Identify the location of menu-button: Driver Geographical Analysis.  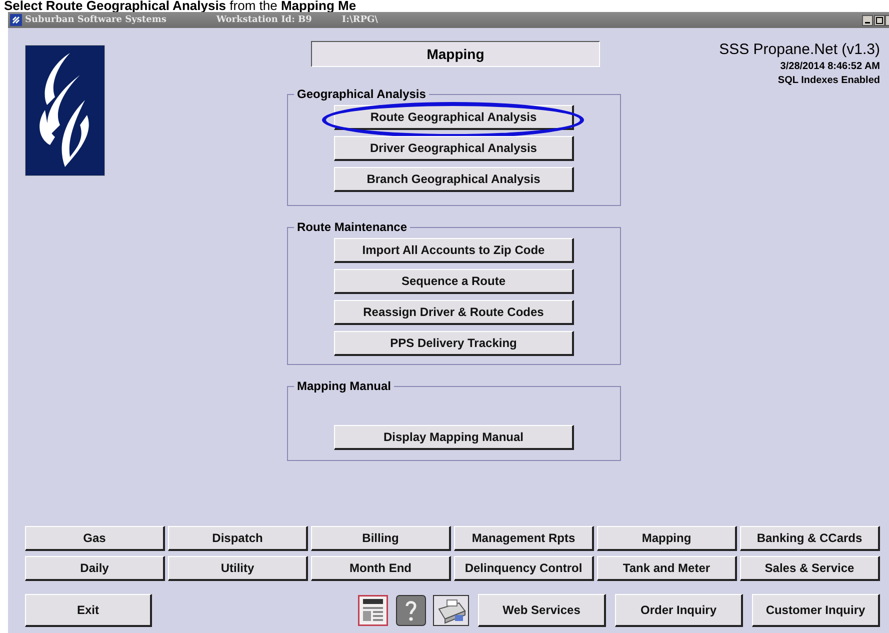
(454, 148).